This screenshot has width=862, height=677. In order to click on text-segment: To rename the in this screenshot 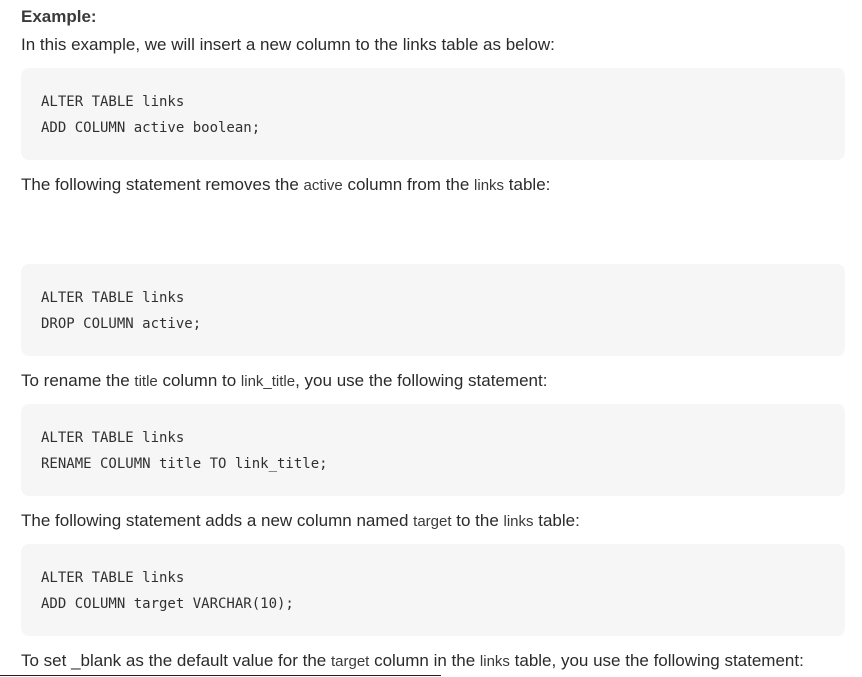, I will do `click(78, 380)`.